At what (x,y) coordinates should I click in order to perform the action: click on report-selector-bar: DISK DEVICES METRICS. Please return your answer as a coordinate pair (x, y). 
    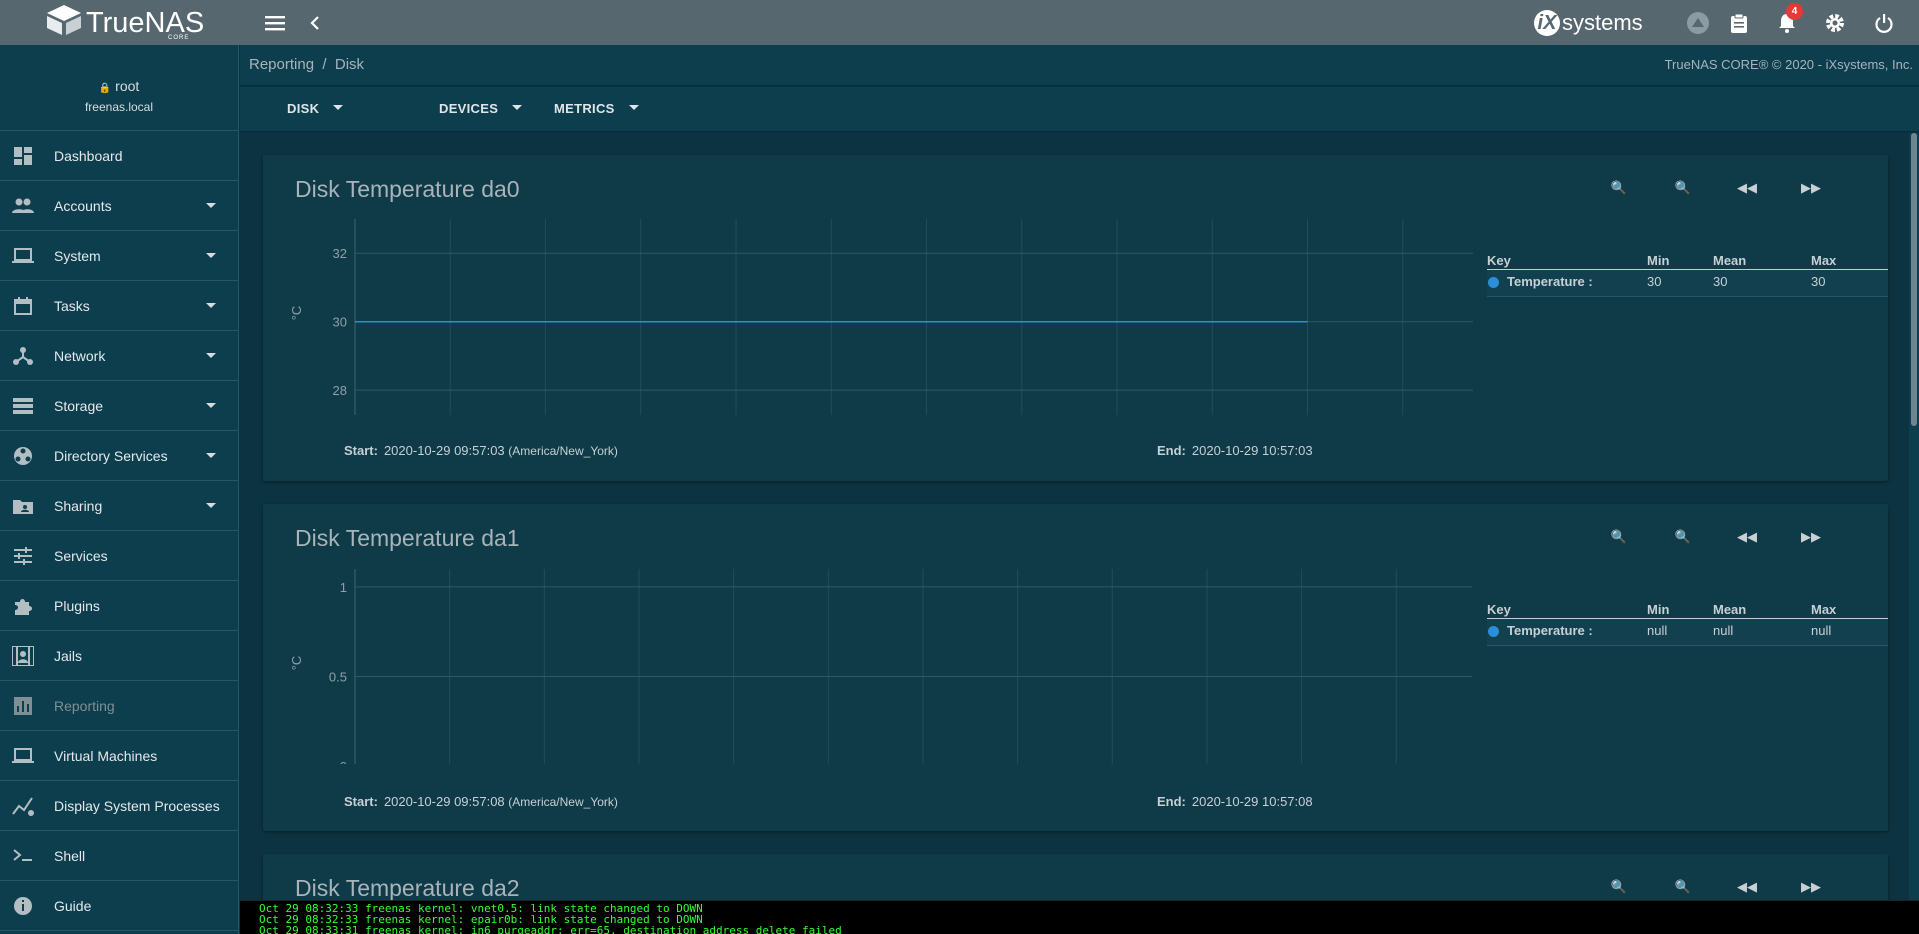
    Looking at the image, I should click on (1079, 109).